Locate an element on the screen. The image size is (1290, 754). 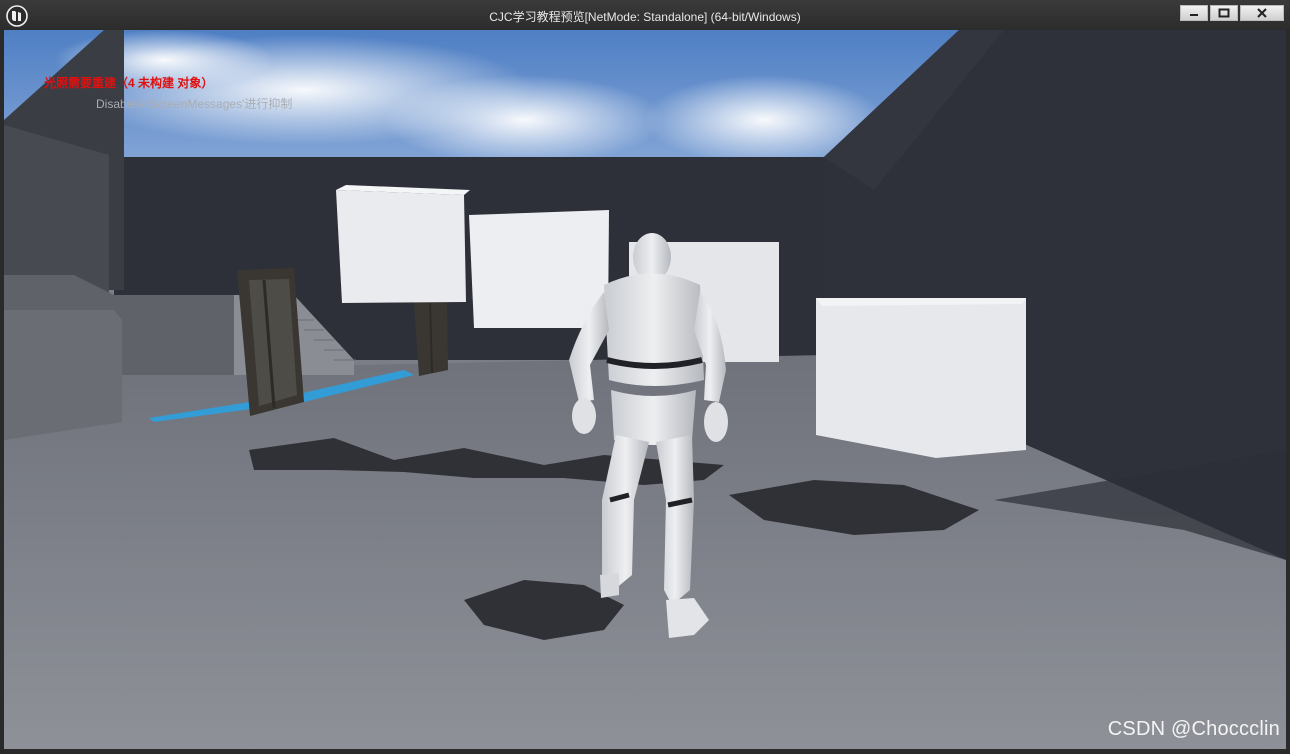
minimize-icon is located at coordinates (1194, 15).